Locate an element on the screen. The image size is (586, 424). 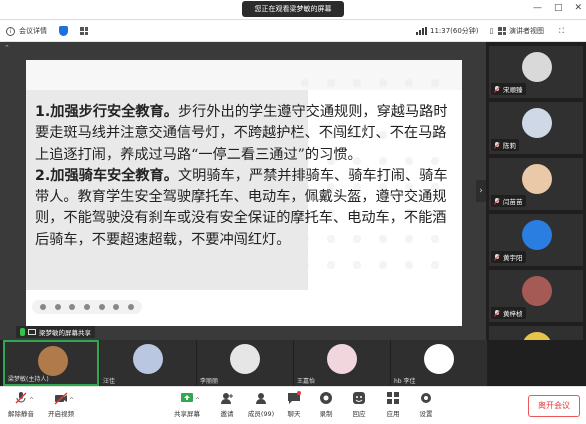
sharing-notice: 您正在观看梁梦敏的屏幕 is located at coordinates (293, 9).